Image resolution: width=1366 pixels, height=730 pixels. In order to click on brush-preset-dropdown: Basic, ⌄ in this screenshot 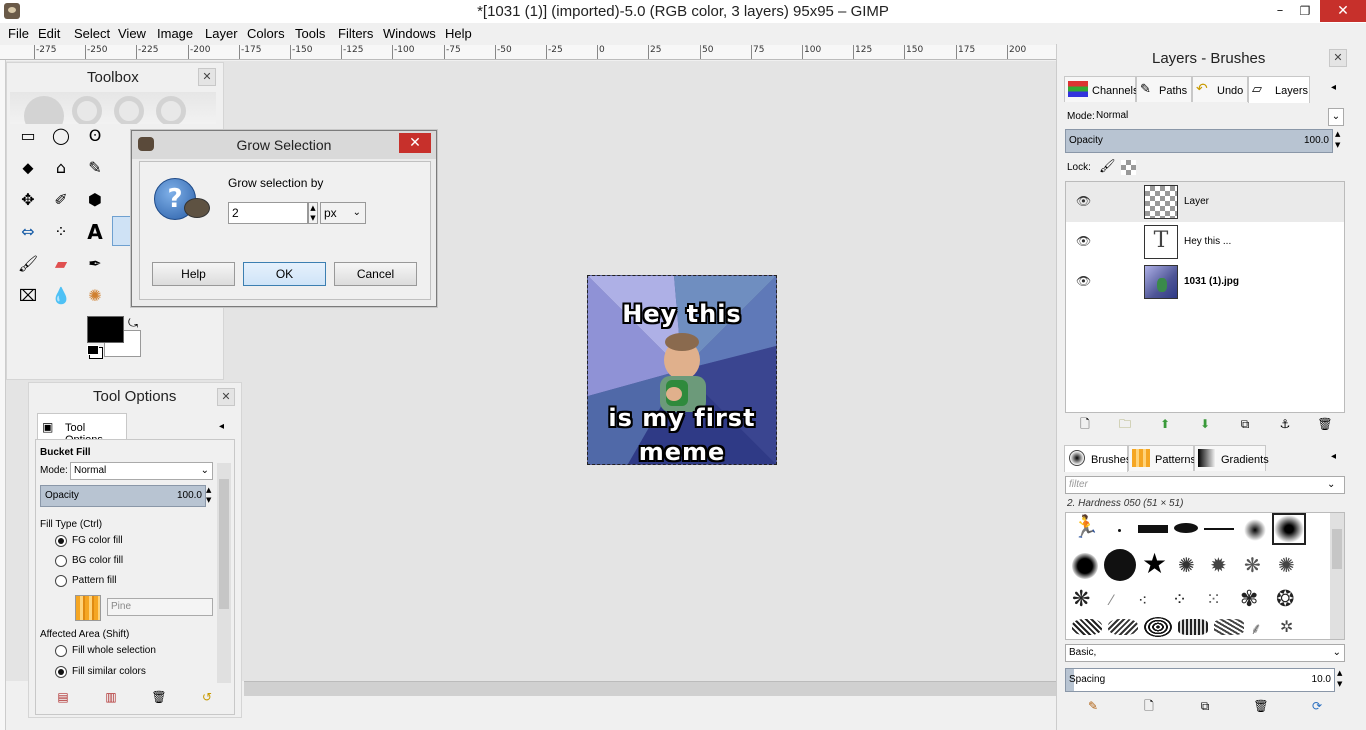, I will do `click(1205, 653)`.